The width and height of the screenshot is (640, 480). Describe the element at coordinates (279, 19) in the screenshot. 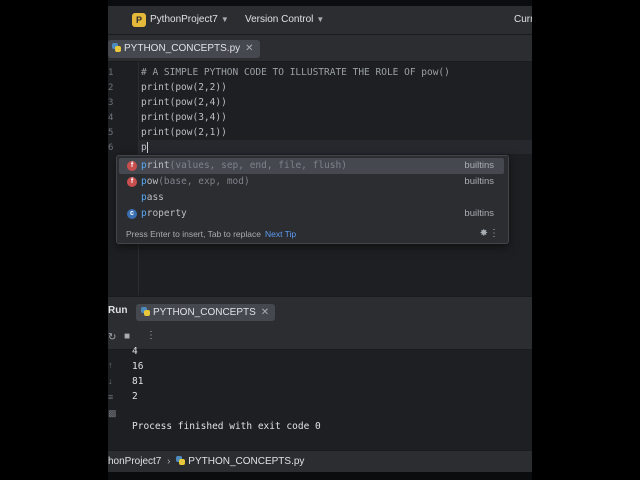

I see `vcs-label: Version Control` at that location.